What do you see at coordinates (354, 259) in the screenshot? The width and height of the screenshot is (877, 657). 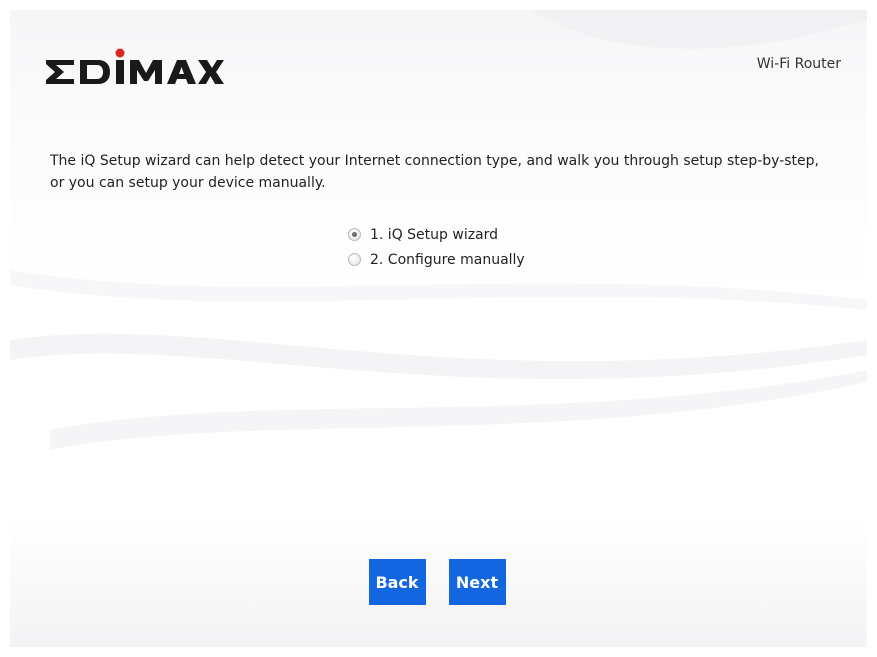 I see `radio-unchecked-icon` at bounding box center [354, 259].